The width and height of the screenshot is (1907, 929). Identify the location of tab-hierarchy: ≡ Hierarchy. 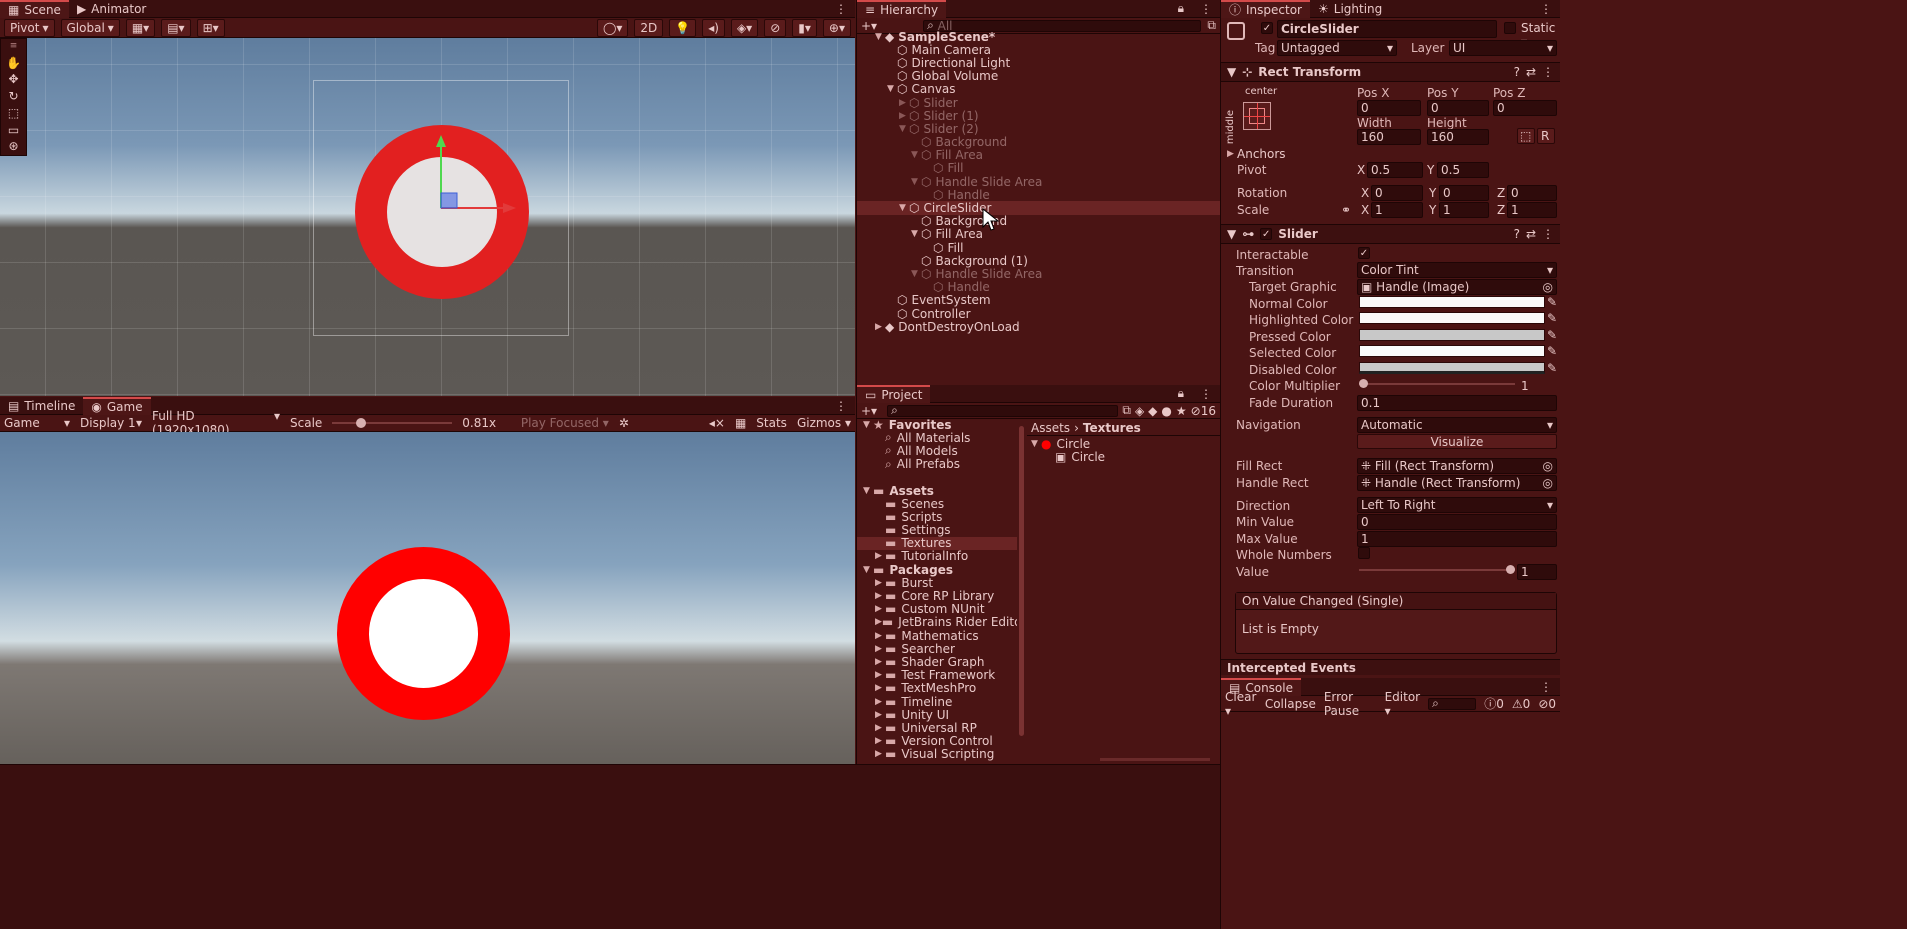
(902, 9).